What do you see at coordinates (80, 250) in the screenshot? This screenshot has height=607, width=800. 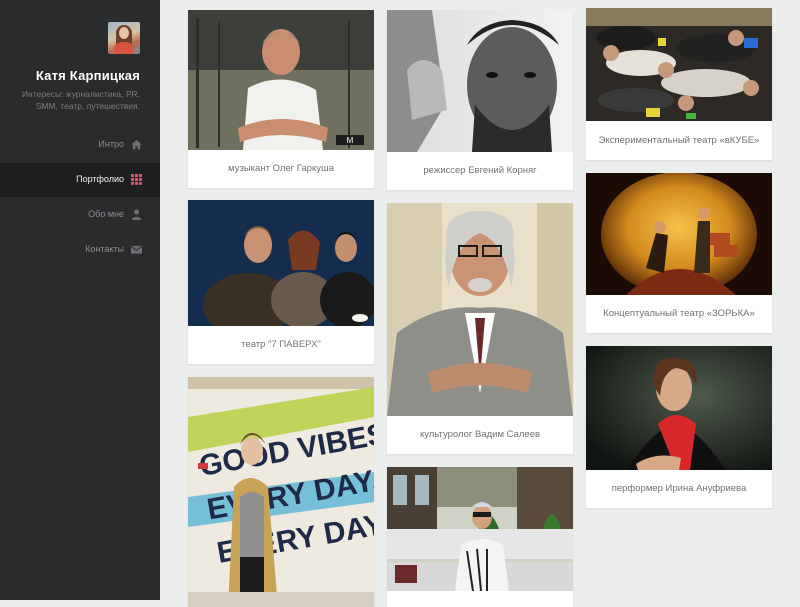 I see `nav-item-contacts: Контакты` at bounding box center [80, 250].